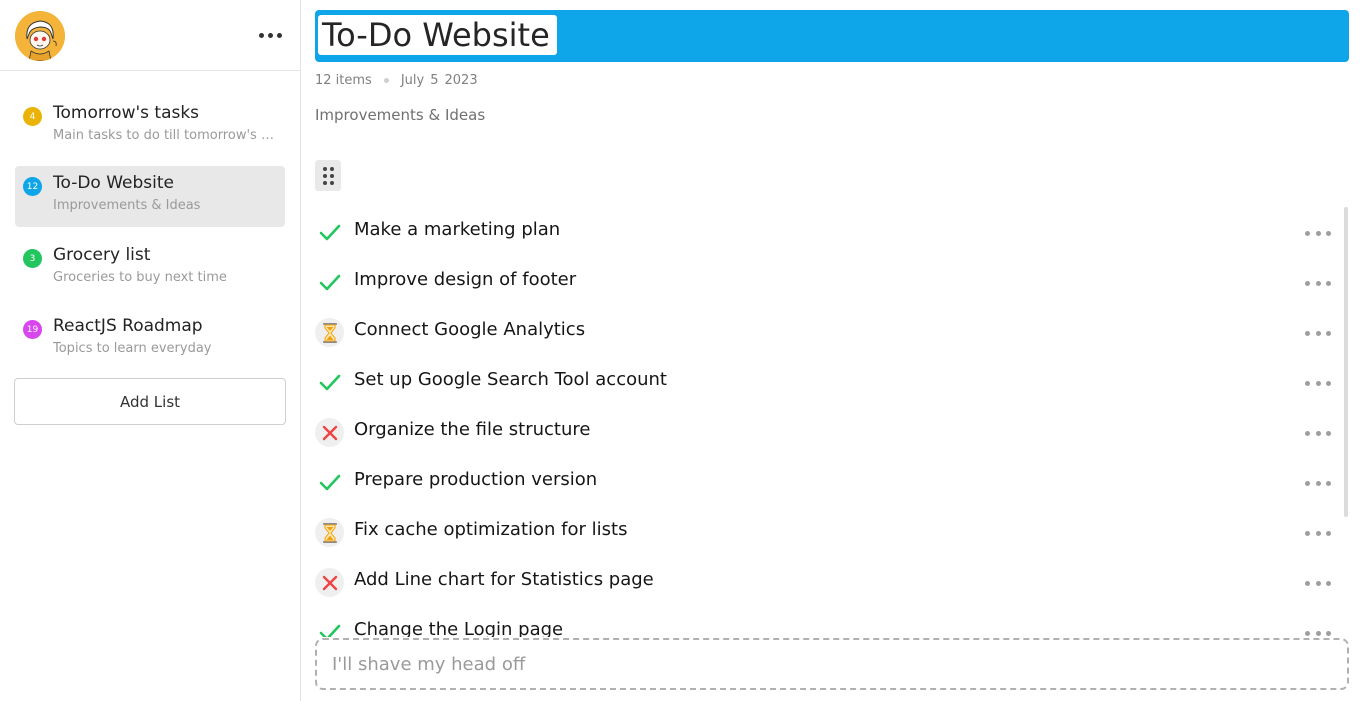  What do you see at coordinates (434, 80) in the screenshot?
I see `date-day: 5` at bounding box center [434, 80].